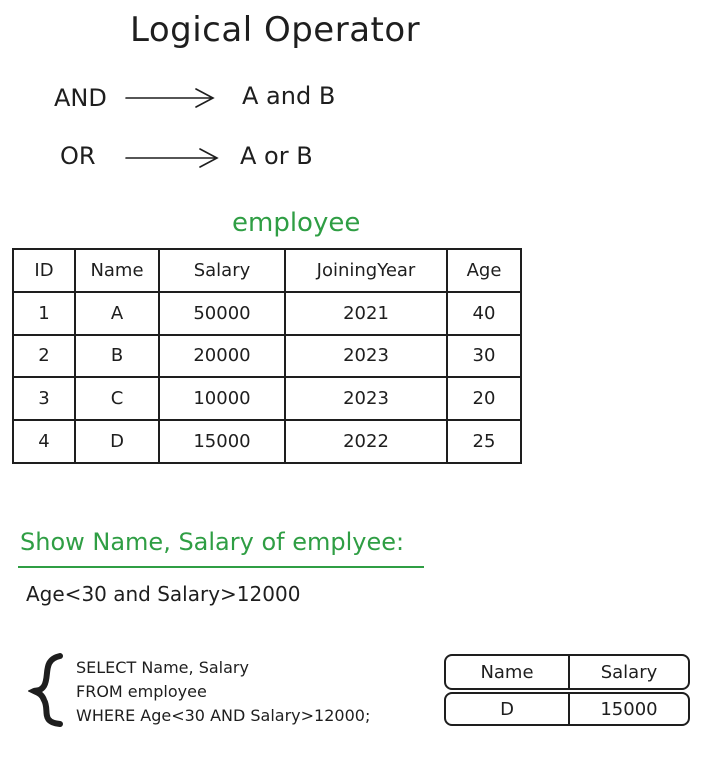 Image resolution: width=701 pixels, height=759 pixels. Describe the element at coordinates (484, 270) in the screenshot. I see `header-age: Age` at that location.